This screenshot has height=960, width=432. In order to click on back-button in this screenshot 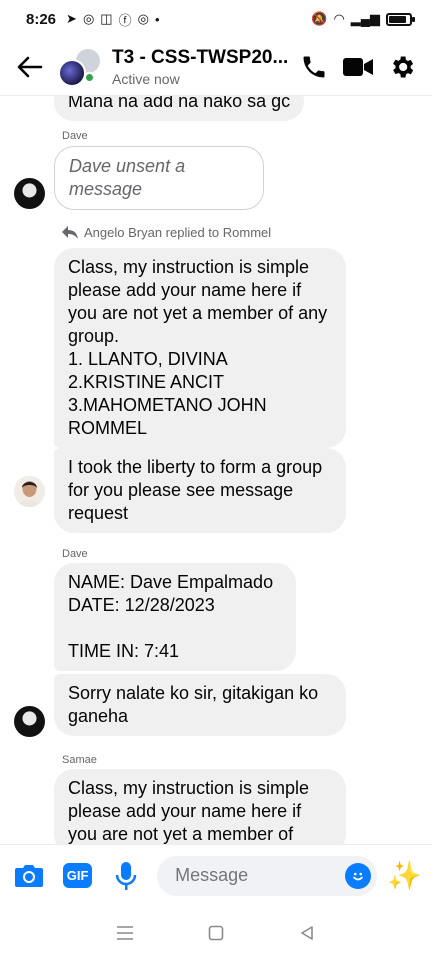, I will do `click(30, 67)`.